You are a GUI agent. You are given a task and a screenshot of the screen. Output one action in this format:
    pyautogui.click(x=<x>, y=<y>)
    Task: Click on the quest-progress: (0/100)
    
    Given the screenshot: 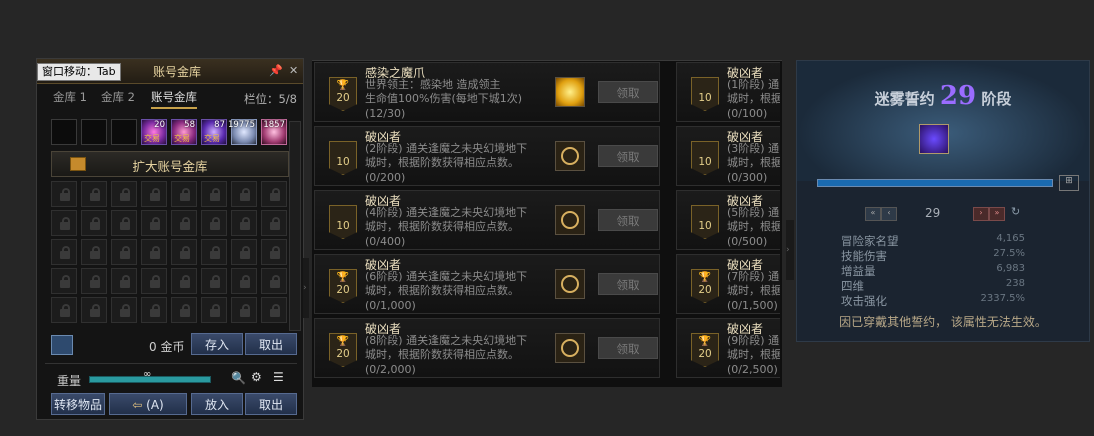 What is the action you would take?
    pyautogui.click(x=747, y=113)
    